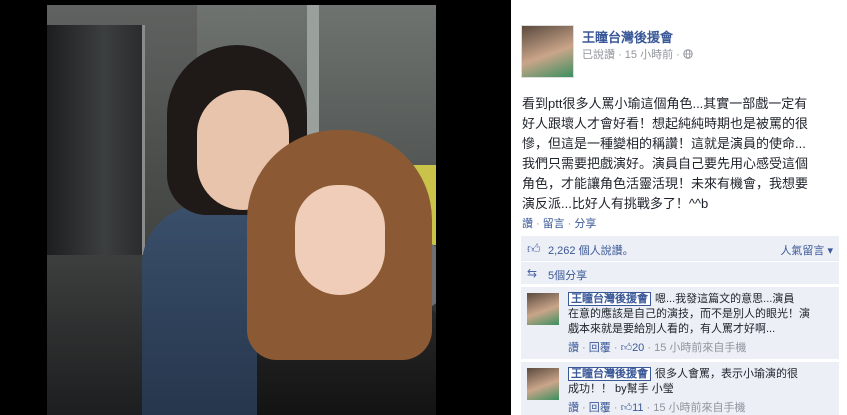 Image resolution: width=847 pixels, height=415 pixels. Describe the element at coordinates (591, 250) in the screenshot. I see `likes-count-link: 2,262 個人說讚。` at that location.